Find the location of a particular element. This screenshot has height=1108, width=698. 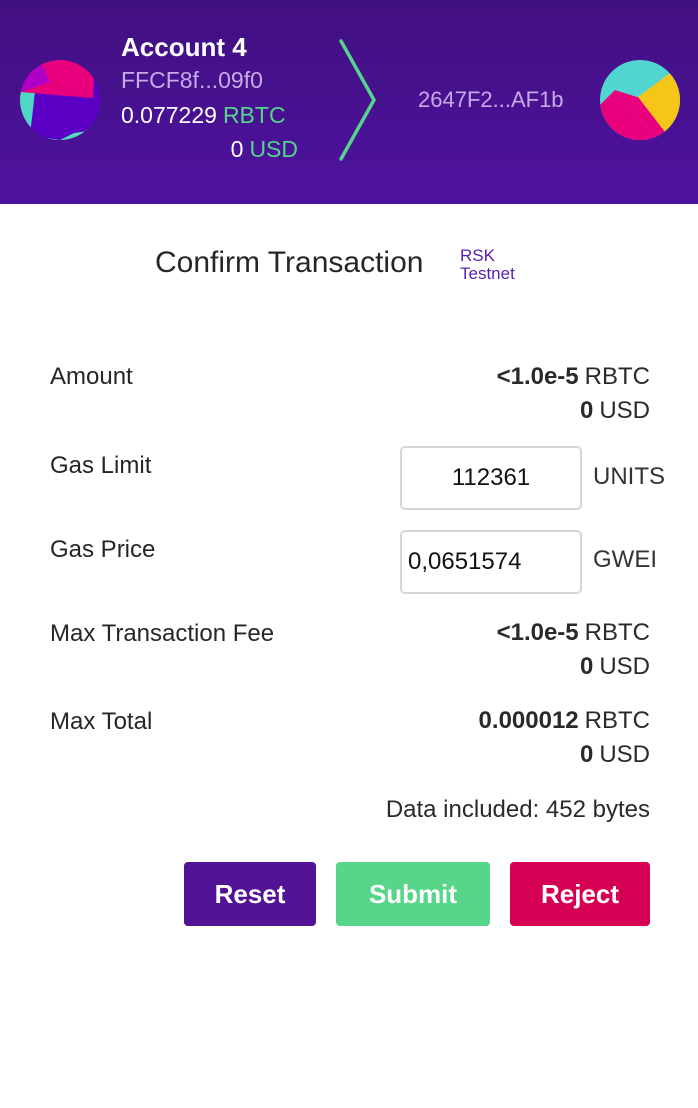

gas-limit-input is located at coordinates (491, 478).